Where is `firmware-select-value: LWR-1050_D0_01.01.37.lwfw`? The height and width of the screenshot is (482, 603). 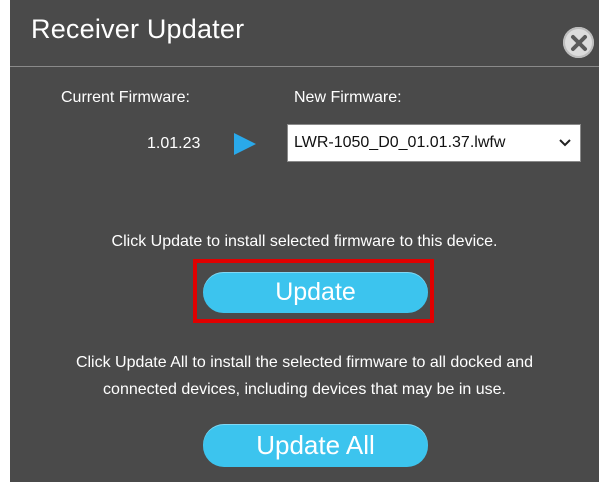
firmware-select-value: LWR-1050_D0_01.01.37.lwfw is located at coordinates (400, 142).